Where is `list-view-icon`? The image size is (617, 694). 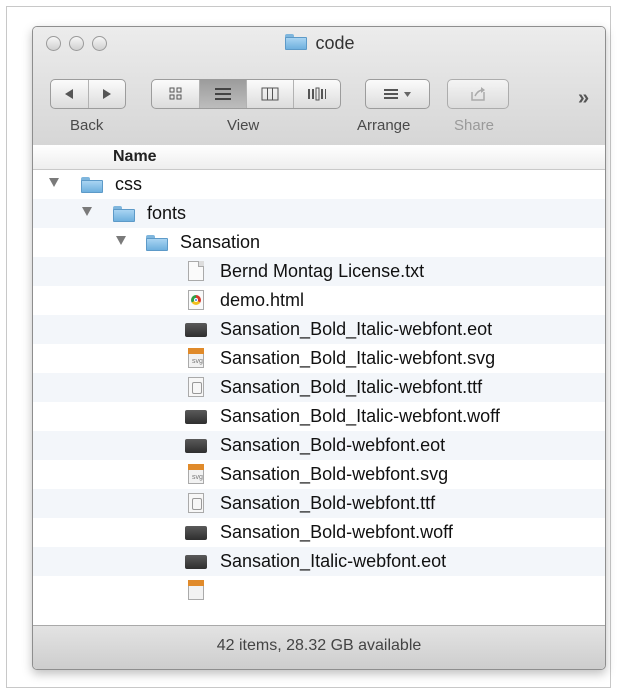
list-view-icon is located at coordinates (223, 94).